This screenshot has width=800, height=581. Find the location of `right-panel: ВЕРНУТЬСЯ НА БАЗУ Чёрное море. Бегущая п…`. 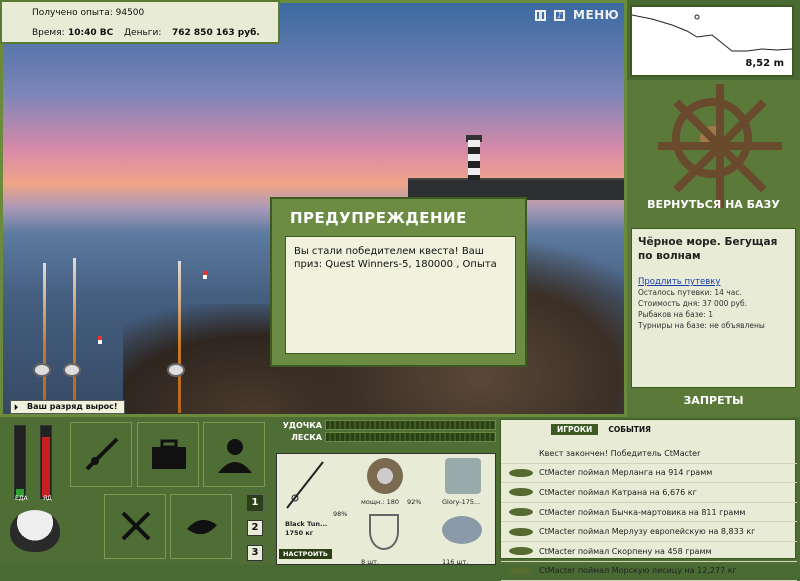

right-panel: ВЕРНУТЬСЯ НА БАЗУ Чёрное море. Бегущая п… is located at coordinates (713, 248).